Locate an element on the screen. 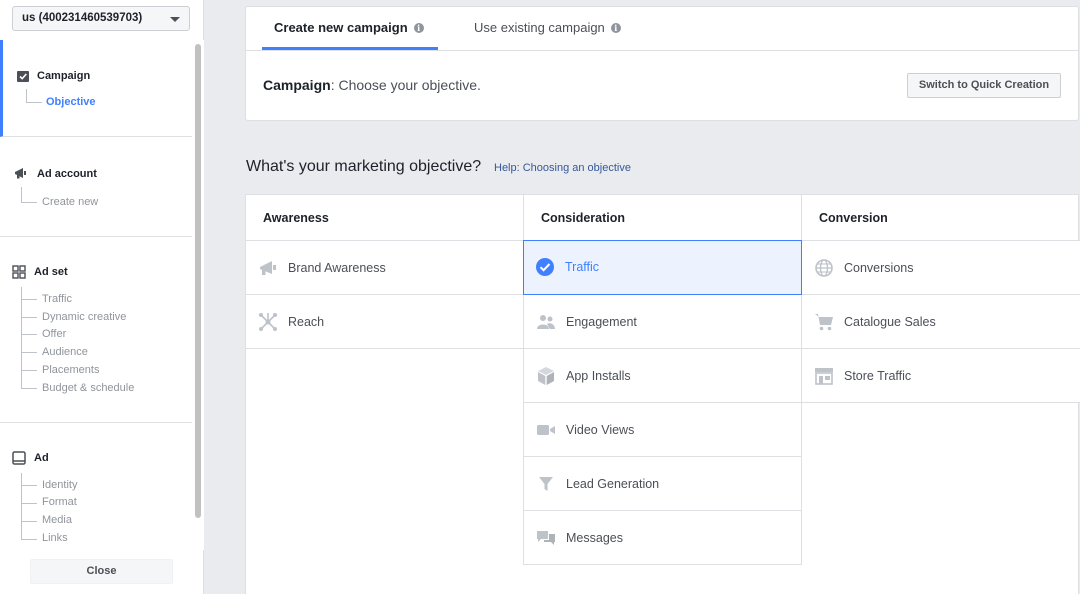 This screenshot has height=594, width=1080. sidebar-section-campaign: Campaign Objective is located at coordinates (96, 88).